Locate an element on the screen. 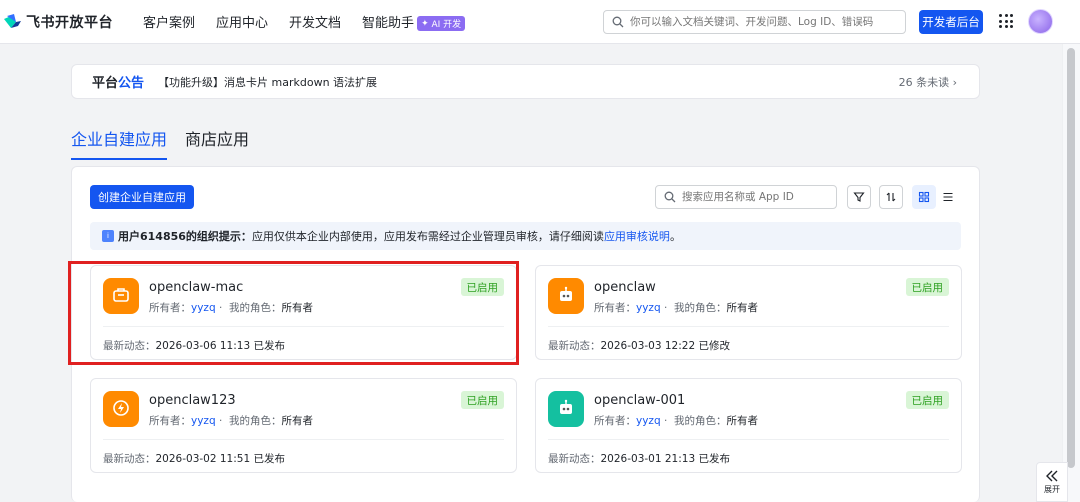 The image size is (1080, 502). sort-button is located at coordinates (891, 197).